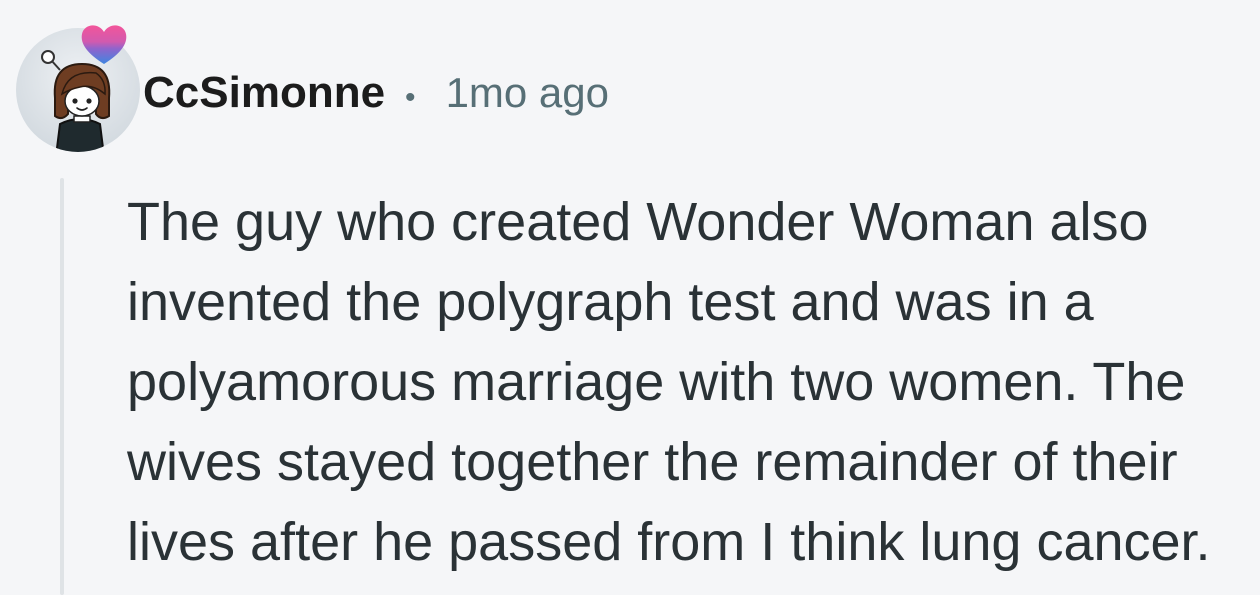 This screenshot has height=595, width=1260. Describe the element at coordinates (82, 107) in the screenshot. I see `avatar-character` at that location.